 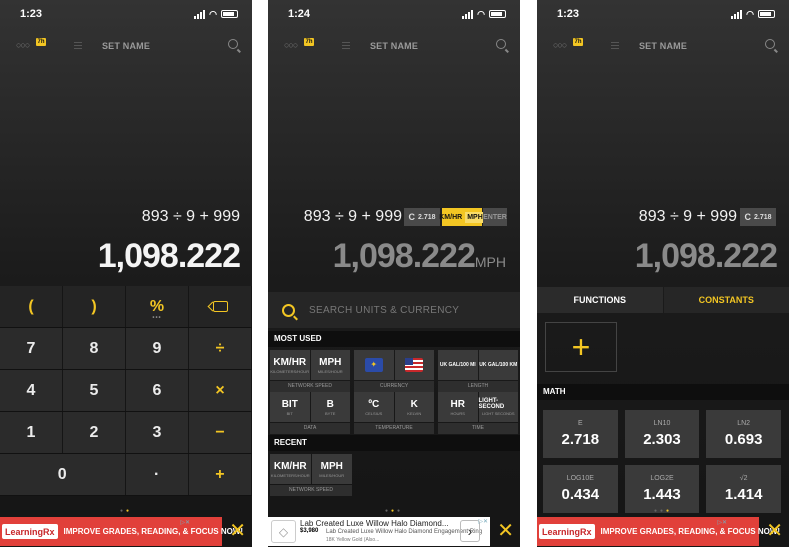 I want to click on key-7: 7, so click(x=31, y=348).